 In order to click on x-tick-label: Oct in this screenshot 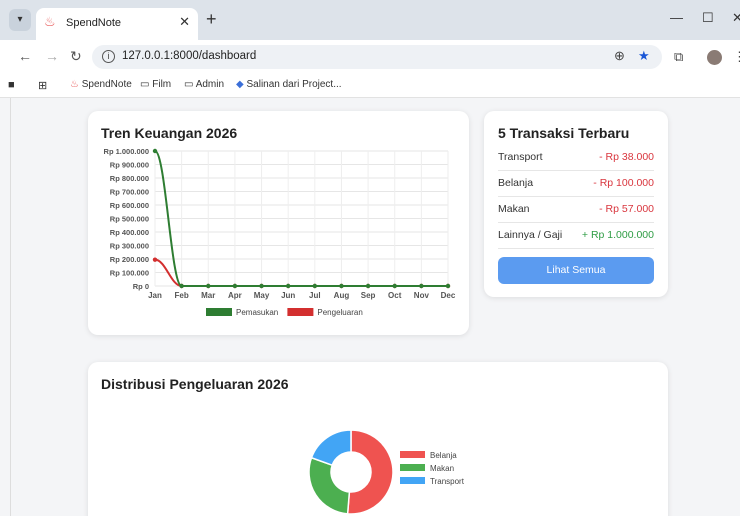, I will do `click(395, 295)`.